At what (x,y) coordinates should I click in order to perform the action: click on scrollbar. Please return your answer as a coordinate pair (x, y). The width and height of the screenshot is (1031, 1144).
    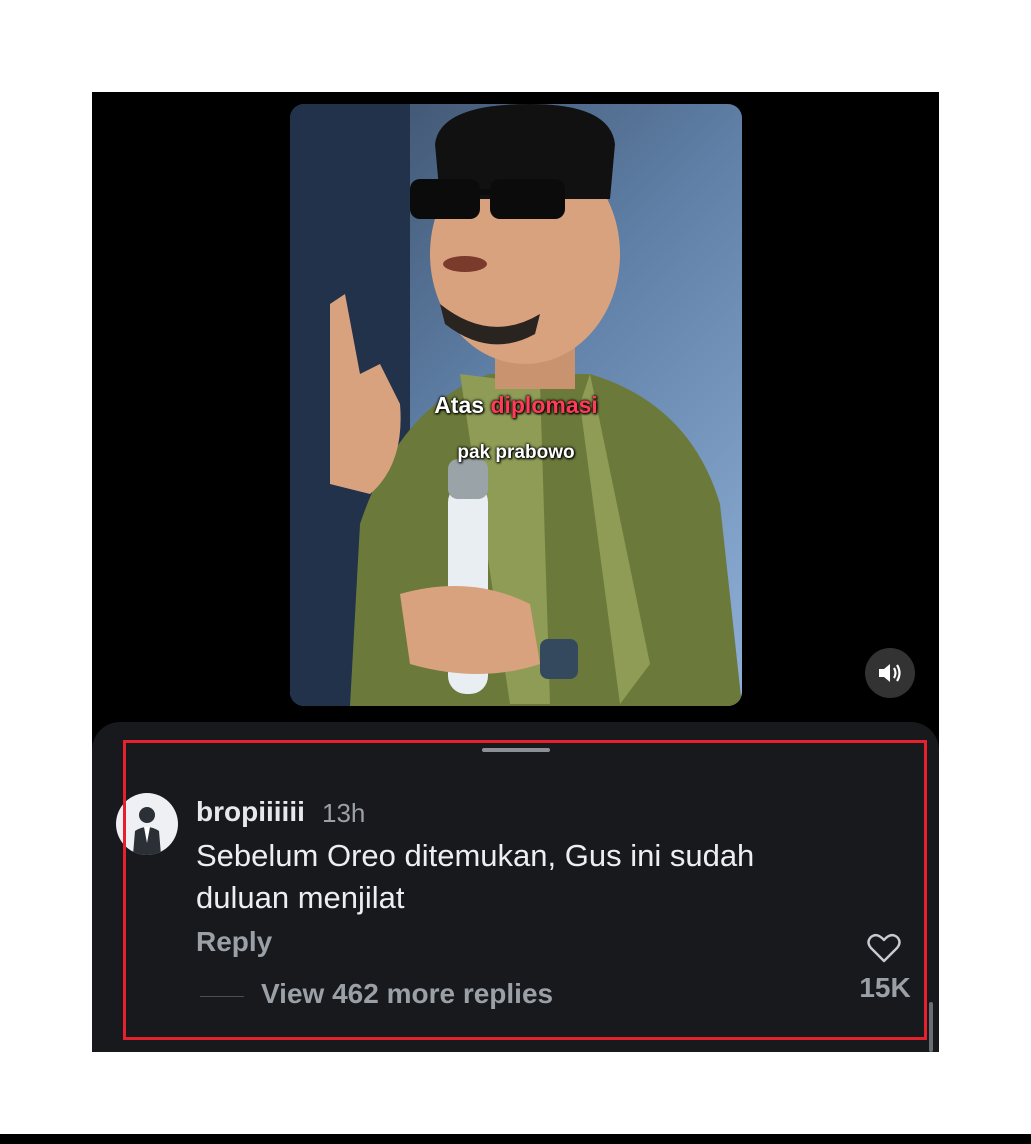
    Looking at the image, I should click on (931, 1027).